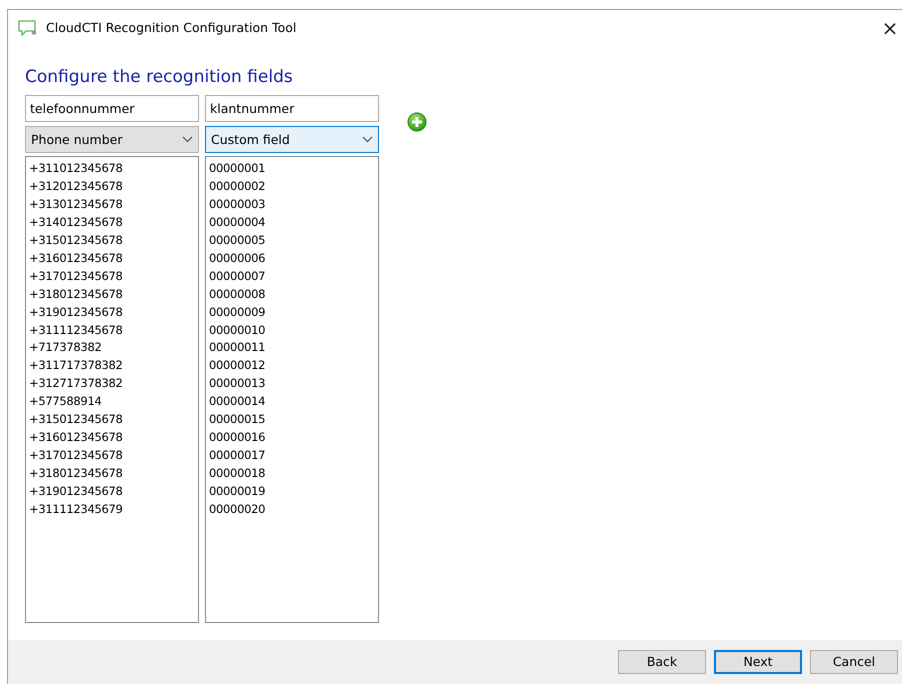 The width and height of the screenshot is (902, 684). What do you see at coordinates (758, 662) in the screenshot?
I see `dialog-button: Next` at bounding box center [758, 662].